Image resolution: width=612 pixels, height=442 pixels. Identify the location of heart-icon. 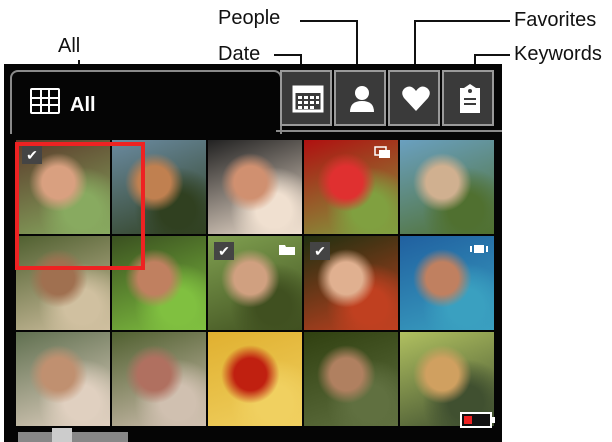
(416, 98).